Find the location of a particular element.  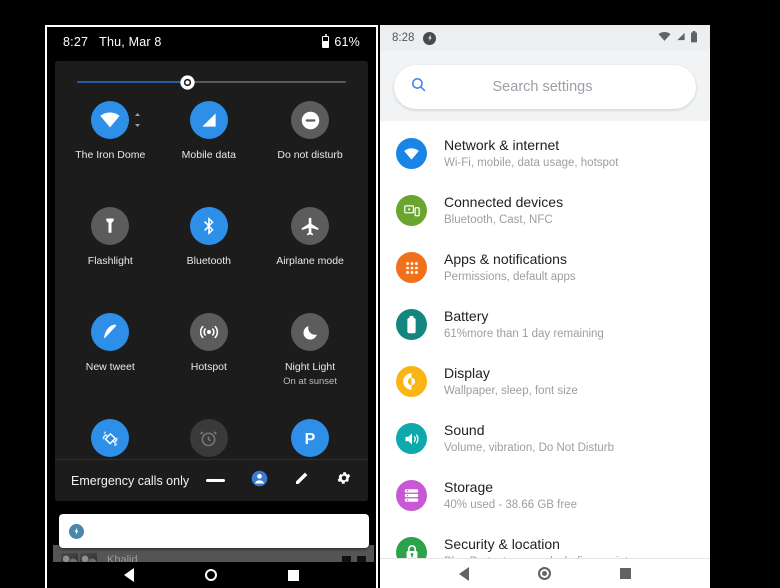

qs-tile-mobile-data: Mobile data is located at coordinates (209, 151).